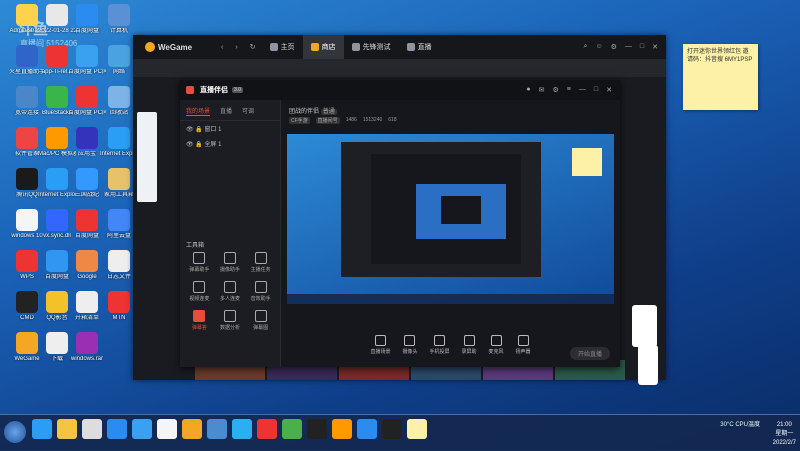  What do you see at coordinates (371, 47) in the screenshot?
I see `nav-pioneer-test: 先锋测试` at bounding box center [371, 47].